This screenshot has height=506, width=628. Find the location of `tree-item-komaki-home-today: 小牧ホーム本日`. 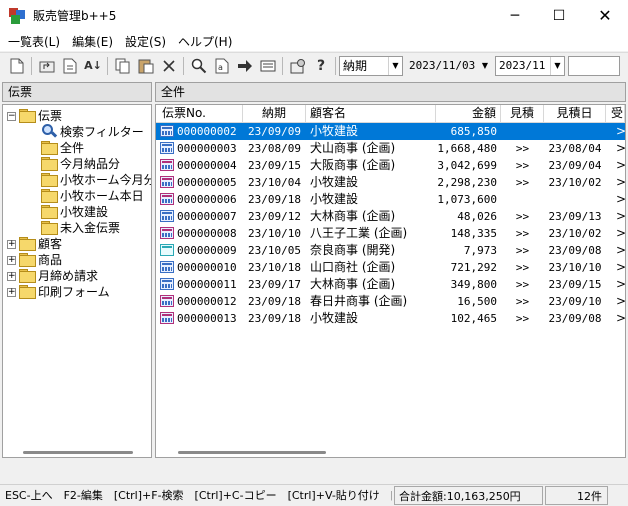

tree-item-komaki-home-today: 小牧ホーム本日 is located at coordinates (92, 195).